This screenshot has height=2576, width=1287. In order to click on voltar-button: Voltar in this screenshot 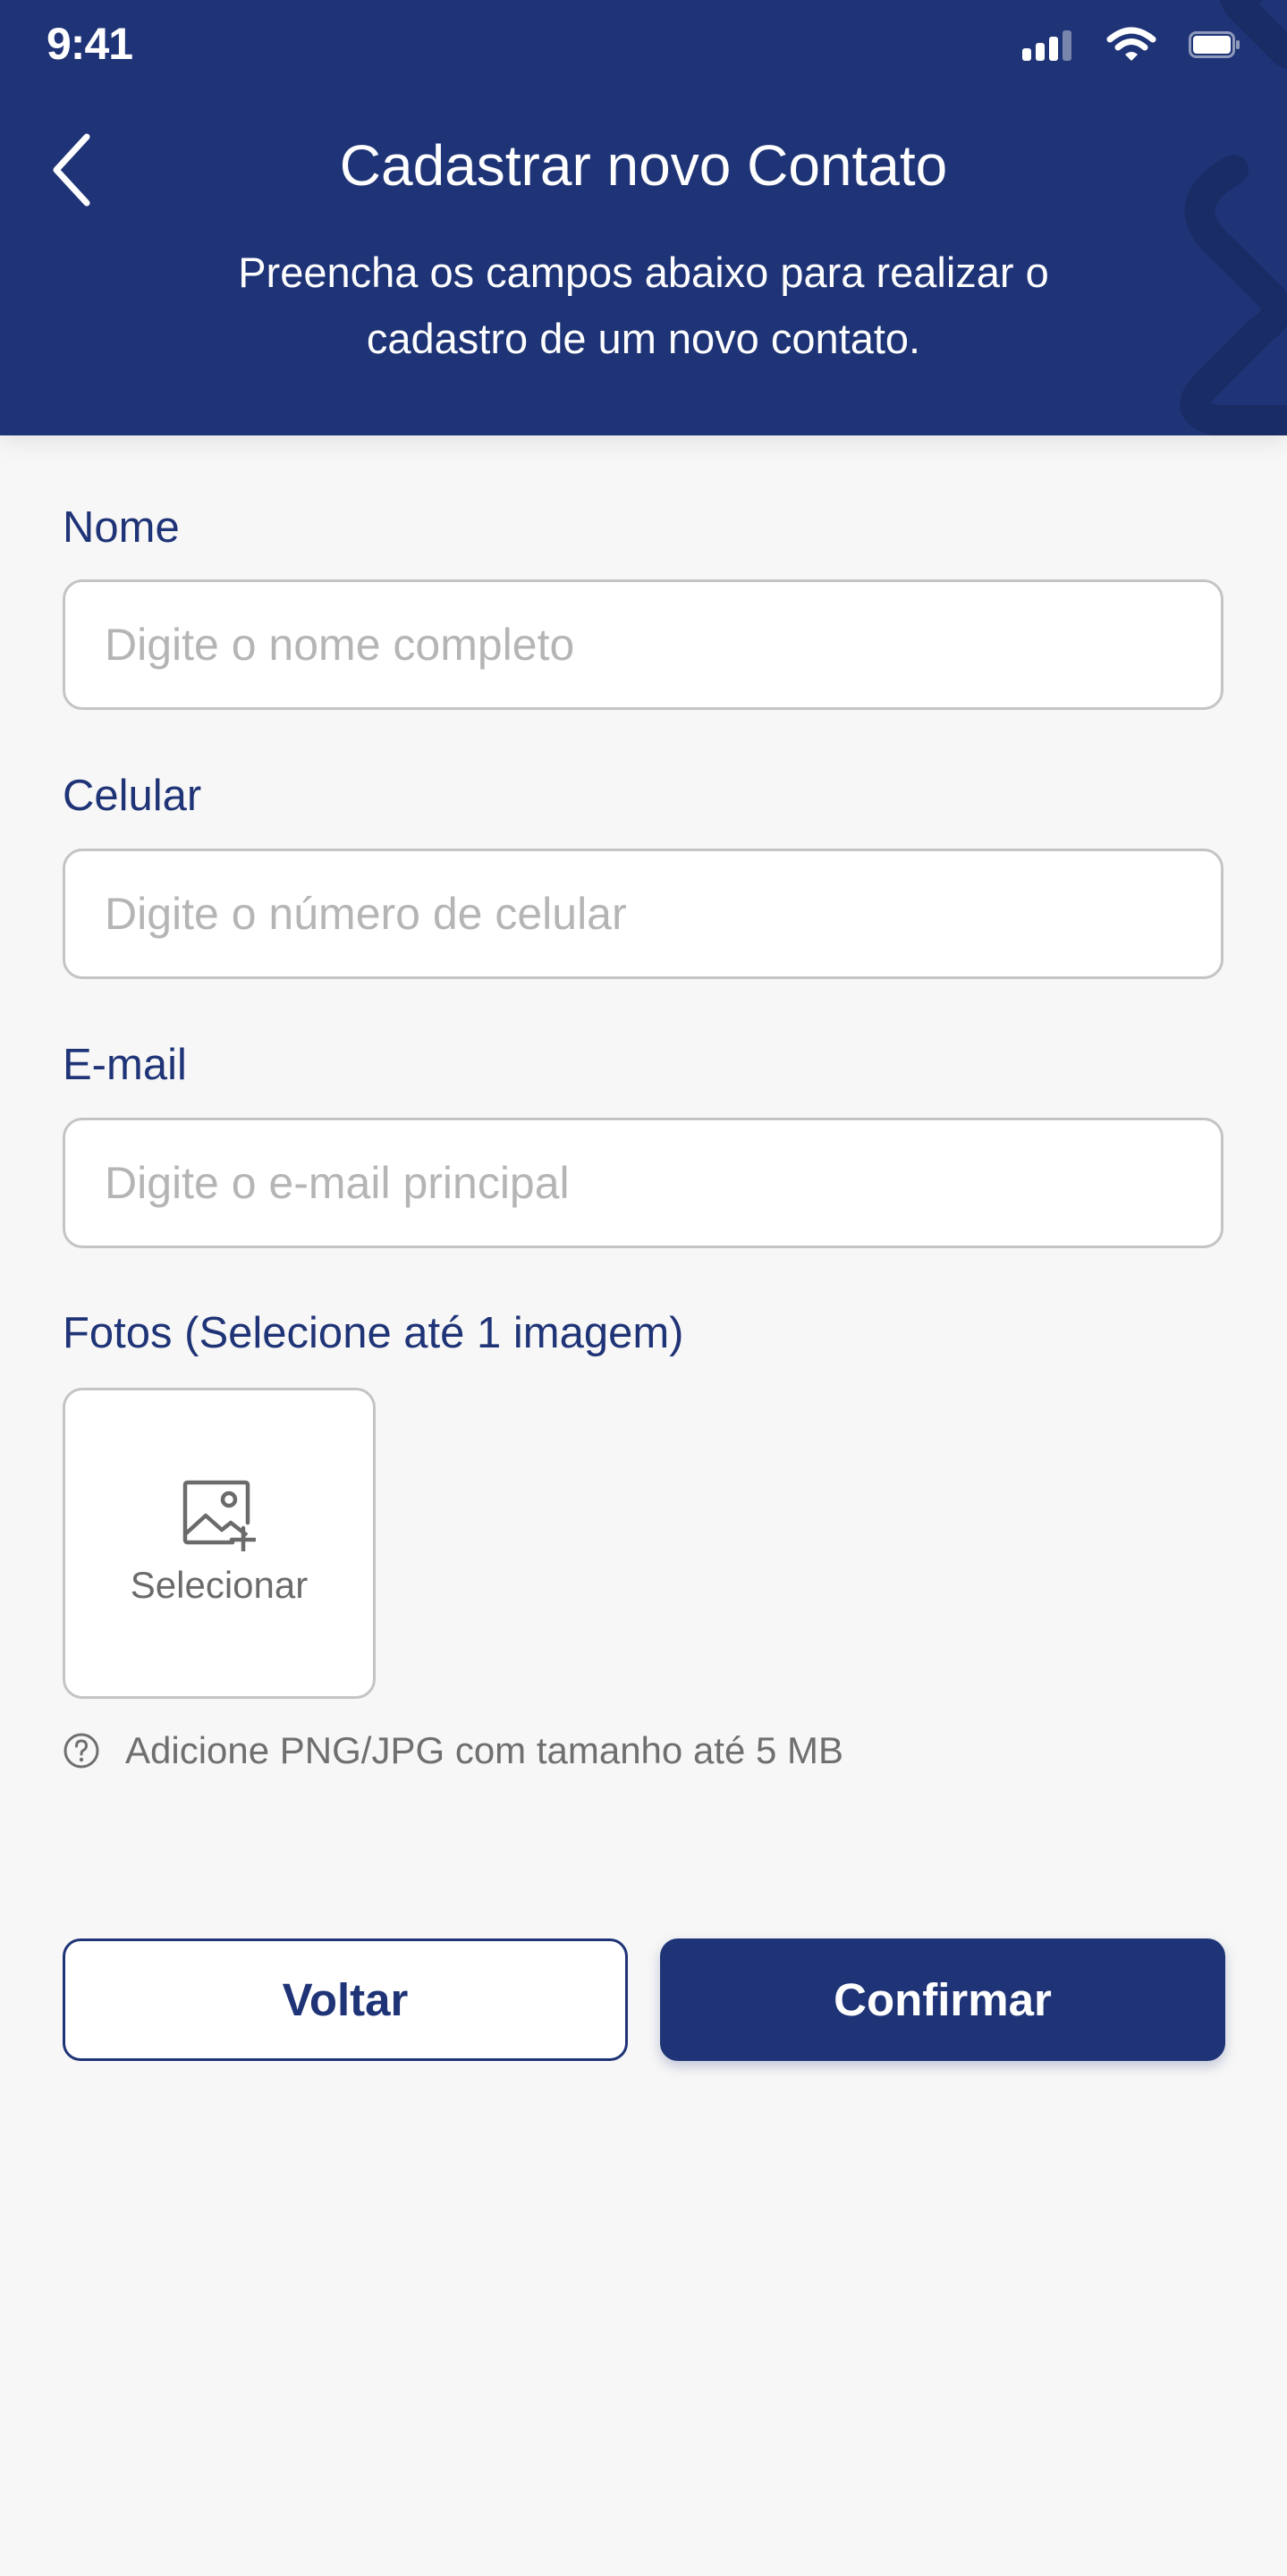, I will do `click(345, 1999)`.